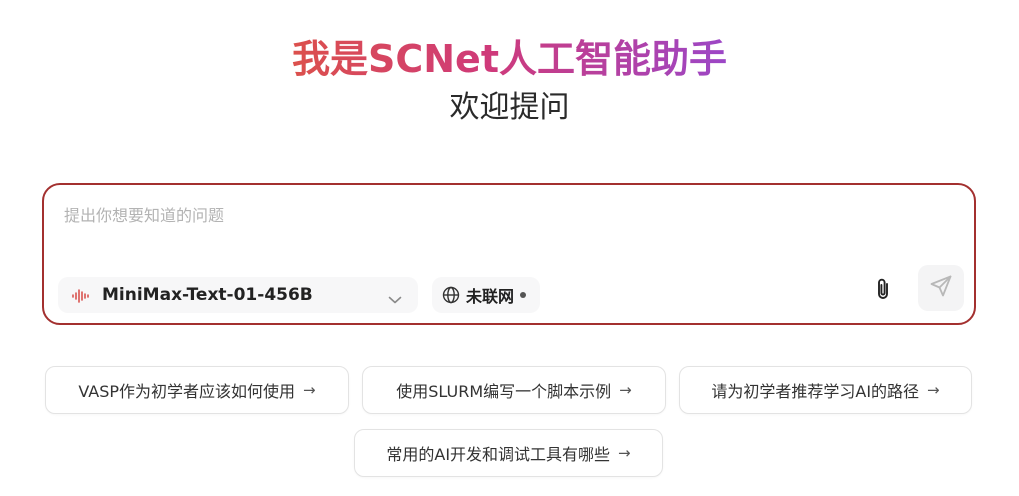 The image size is (1019, 496). I want to click on suggestion-label: VASP作为初学者应该如何使用, so click(187, 391).